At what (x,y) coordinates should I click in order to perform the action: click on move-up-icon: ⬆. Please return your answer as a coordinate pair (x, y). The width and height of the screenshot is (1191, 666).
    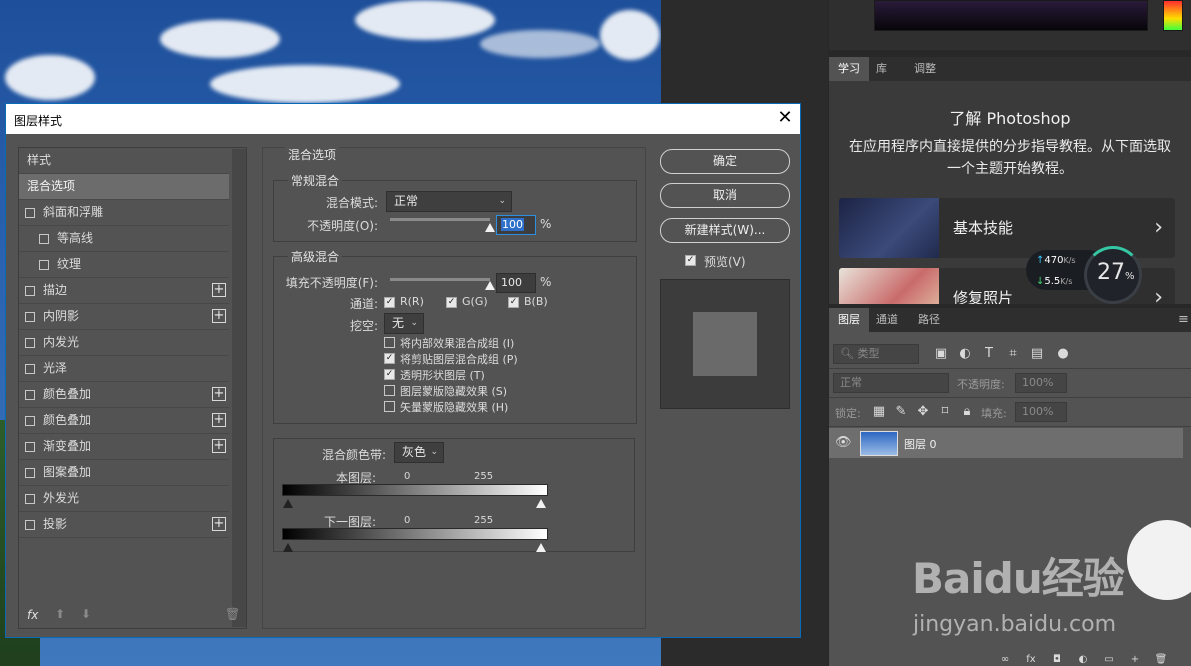
    Looking at the image, I should click on (60, 614).